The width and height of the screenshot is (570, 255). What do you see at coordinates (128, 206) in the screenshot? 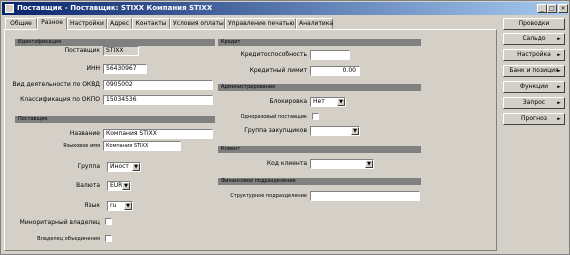
I see `language-dropdown-icon: ▼` at bounding box center [128, 206].